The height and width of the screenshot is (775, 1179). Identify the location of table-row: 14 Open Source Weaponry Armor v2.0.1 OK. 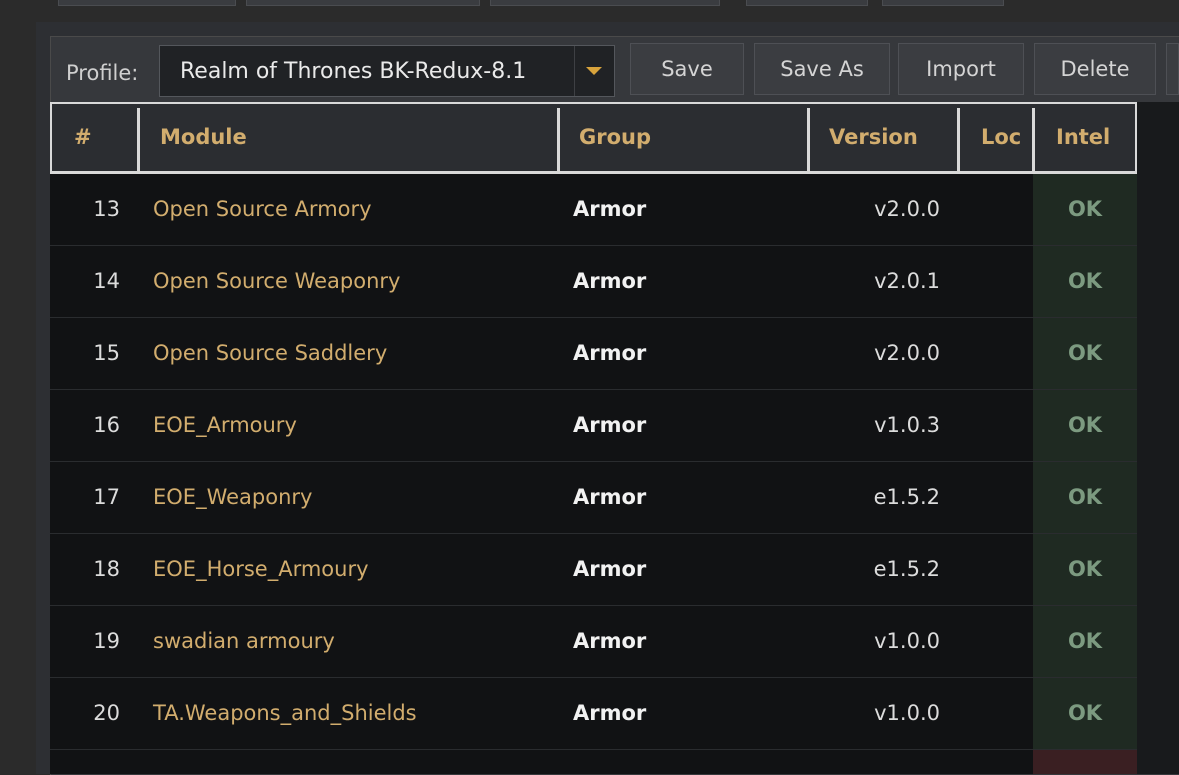
(593, 282).